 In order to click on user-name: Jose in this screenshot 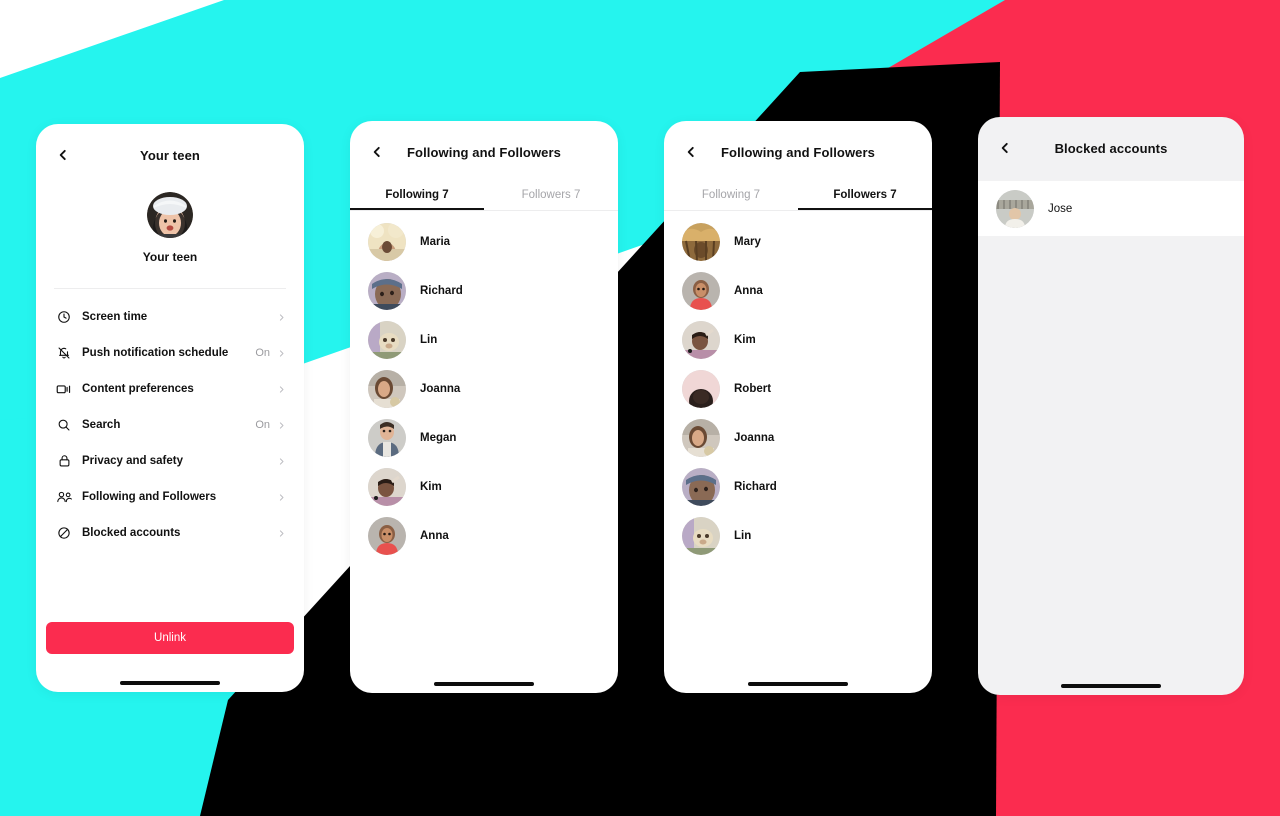, I will do `click(1060, 208)`.